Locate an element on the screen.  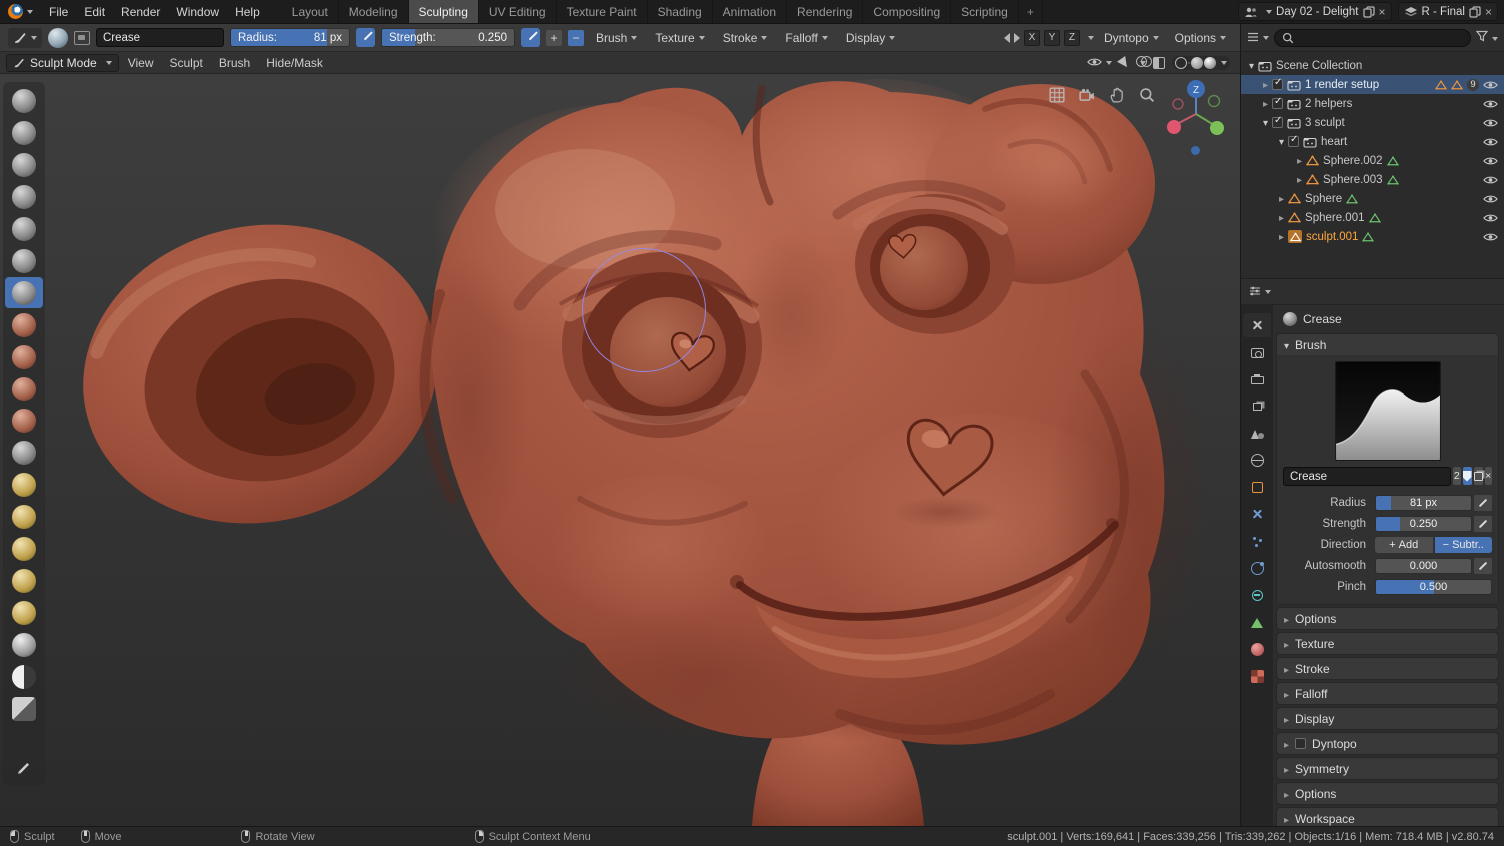
xray-toggle-icon is located at coordinates (1159, 62).